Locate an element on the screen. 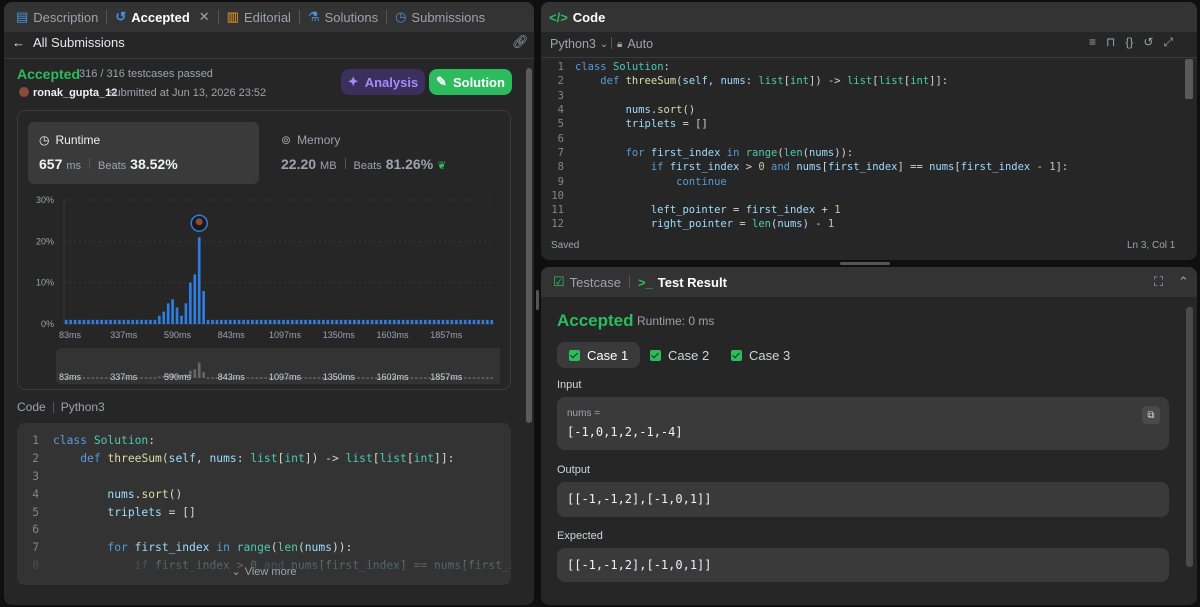 The width and height of the screenshot is (1200, 607). solution-button: ✎ Solution is located at coordinates (470, 82).